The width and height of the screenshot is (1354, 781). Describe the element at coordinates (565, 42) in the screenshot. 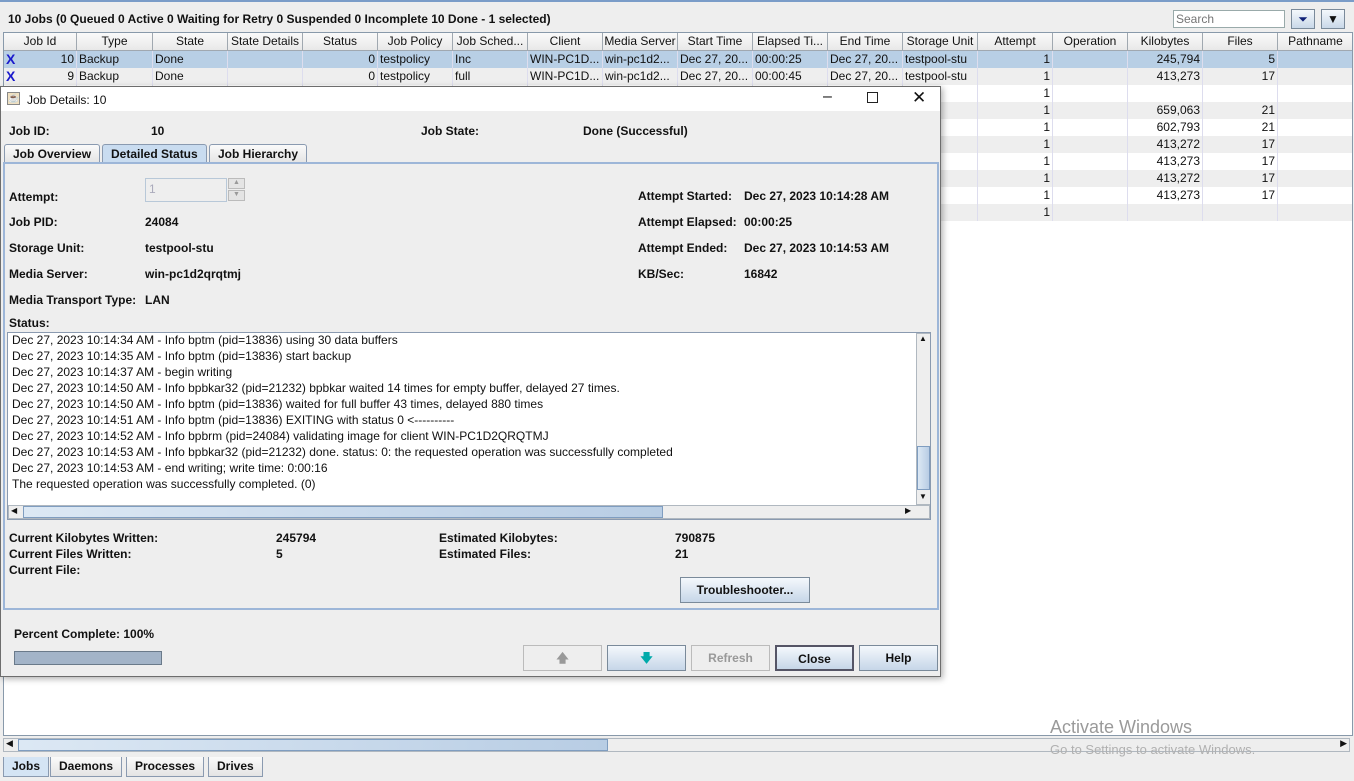

I see `column-header: Client` at that location.